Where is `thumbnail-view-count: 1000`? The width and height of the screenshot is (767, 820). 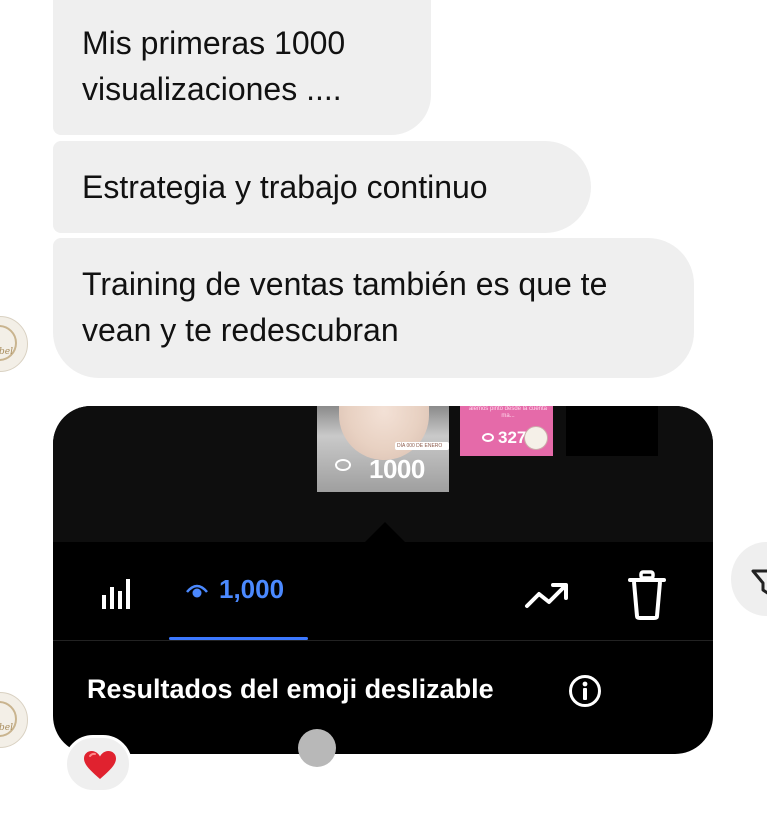
thumbnail-view-count: 1000 is located at coordinates (397, 469).